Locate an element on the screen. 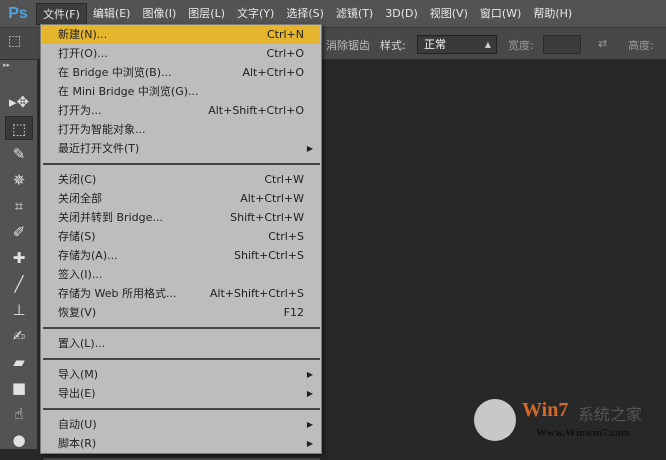 The height and width of the screenshot is (460, 666). menu-0: 文件(F) is located at coordinates (61, 13).